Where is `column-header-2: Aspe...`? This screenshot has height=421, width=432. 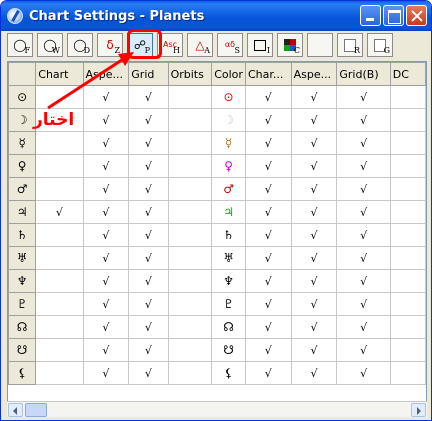
column-header-2: Aspe... is located at coordinates (106, 74).